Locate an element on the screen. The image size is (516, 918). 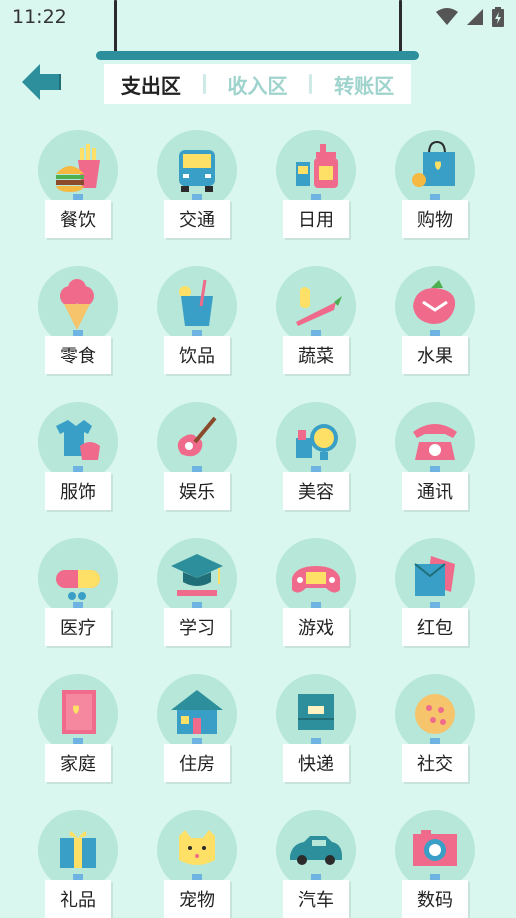
tab-expense: 支出区 is located at coordinates (151, 84).